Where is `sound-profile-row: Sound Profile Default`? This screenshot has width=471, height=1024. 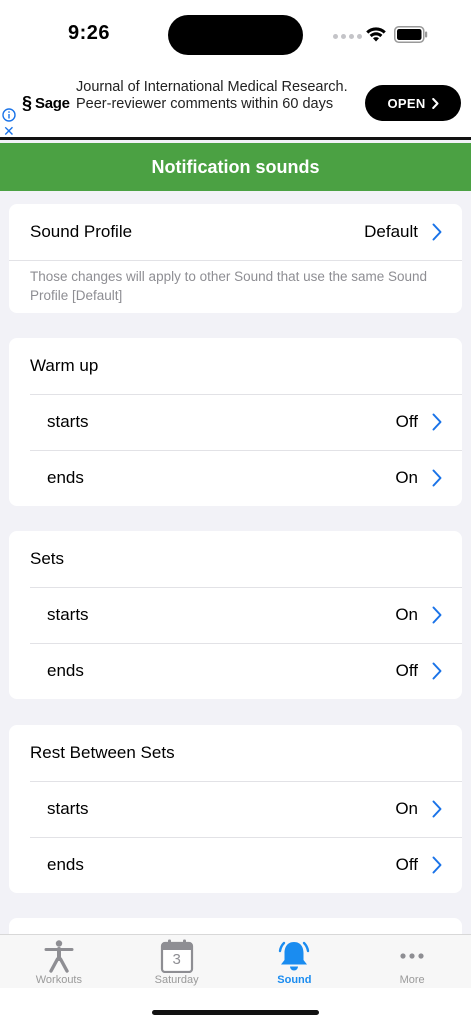 sound-profile-row: Sound Profile Default is located at coordinates (235, 232).